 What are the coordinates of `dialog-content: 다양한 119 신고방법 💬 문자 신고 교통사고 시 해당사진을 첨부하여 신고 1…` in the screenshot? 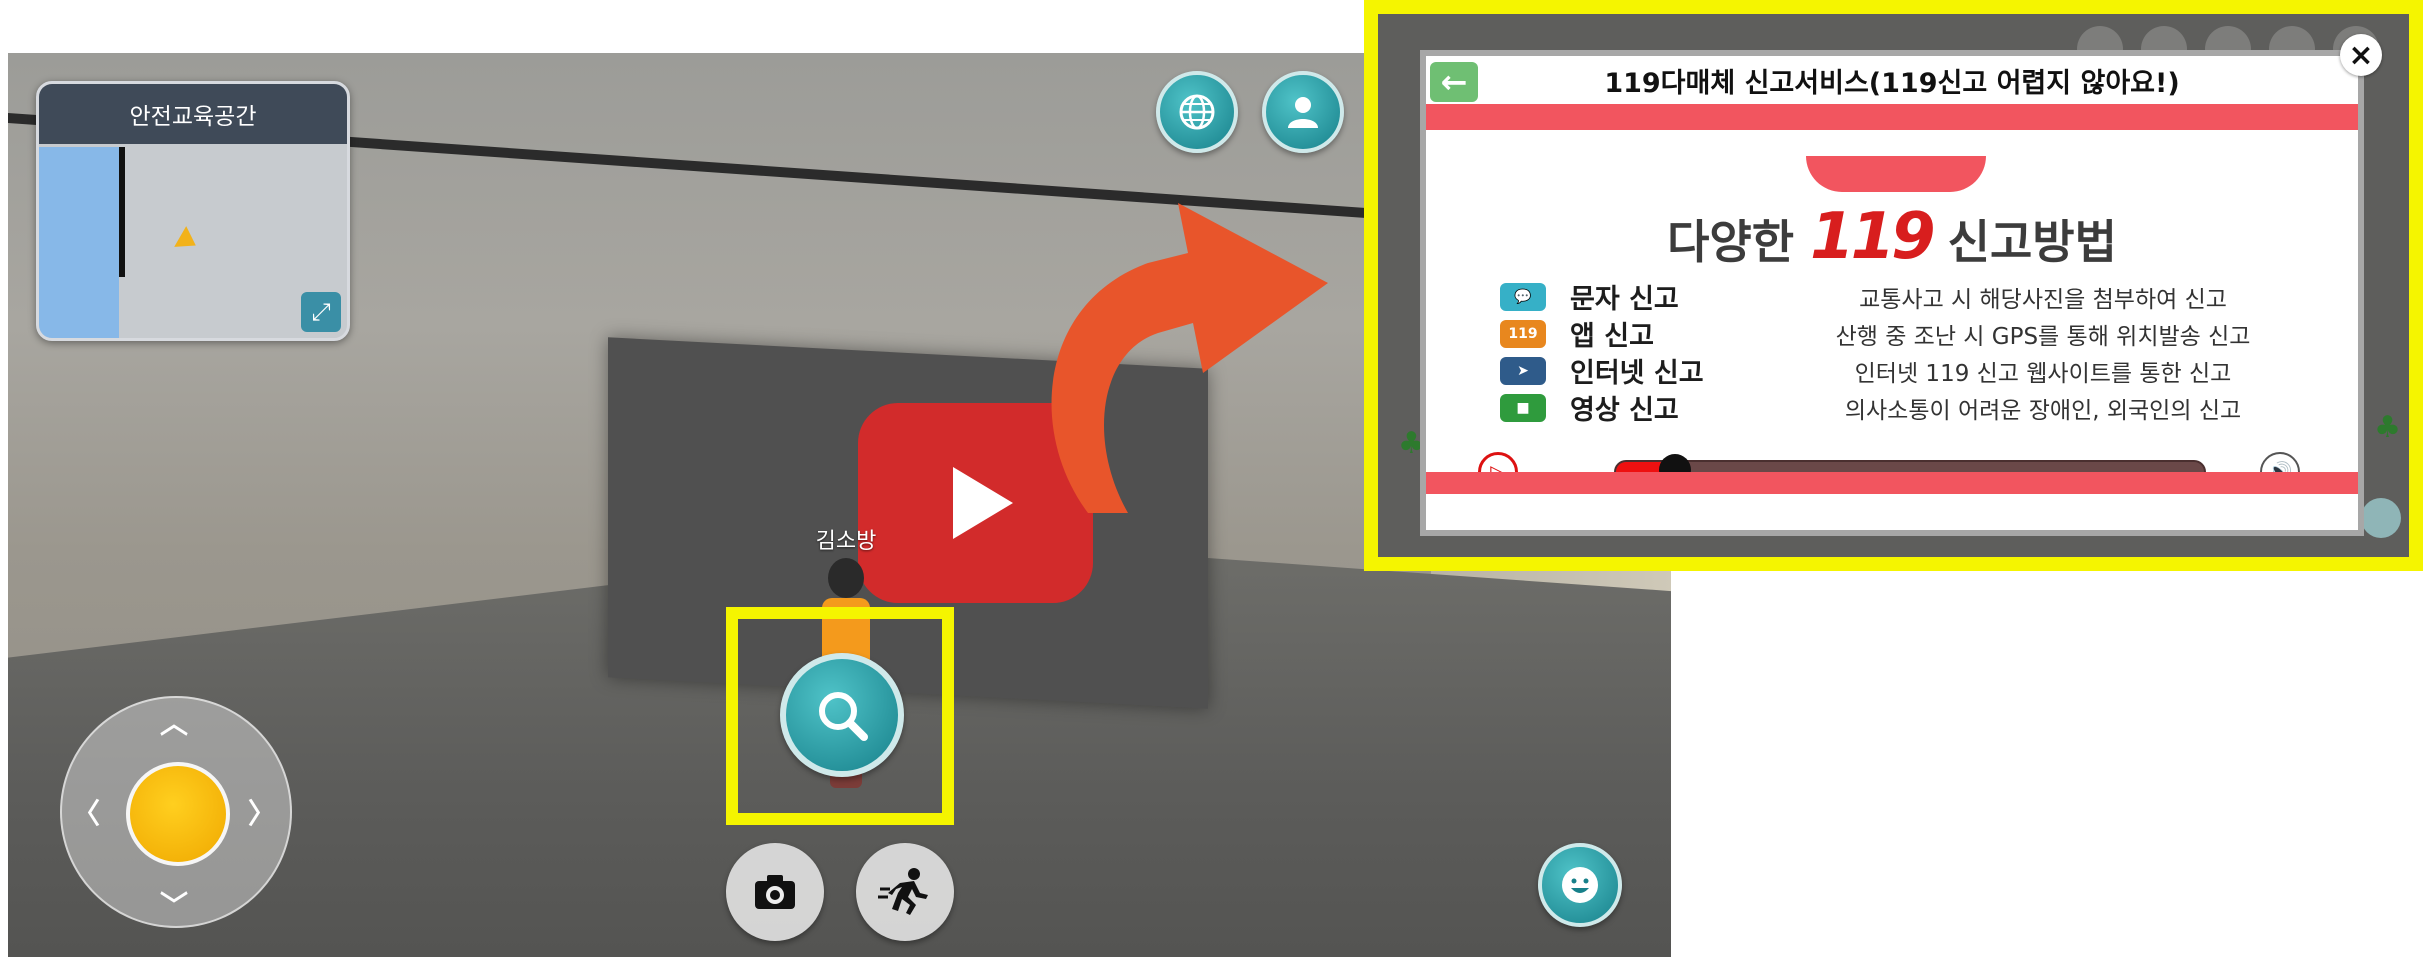 It's located at (1892, 312).